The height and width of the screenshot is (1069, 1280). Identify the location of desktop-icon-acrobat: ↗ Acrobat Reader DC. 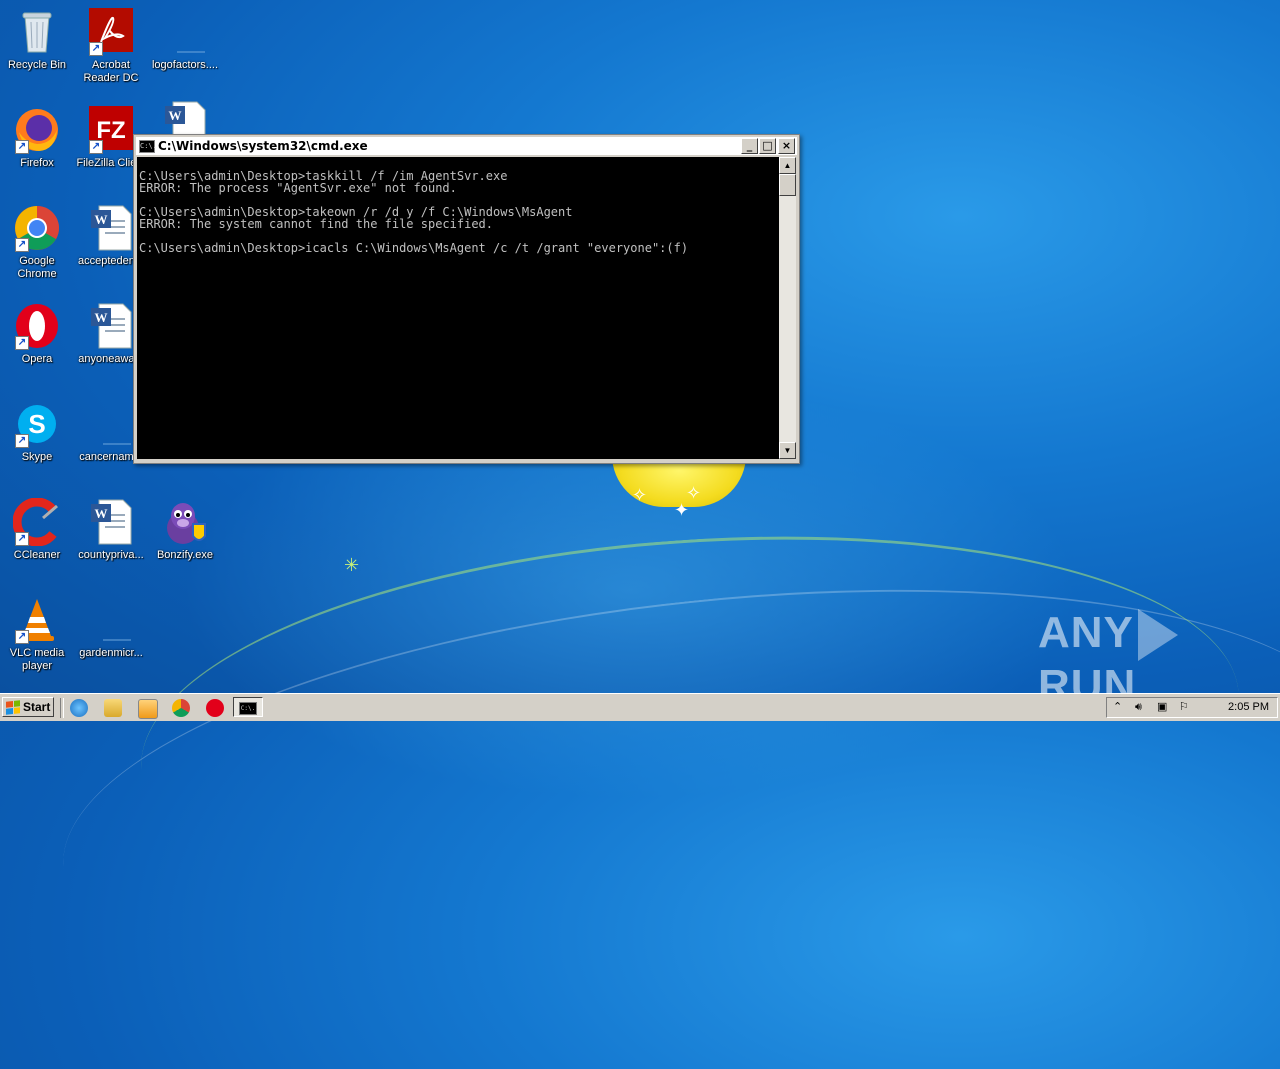
(111, 46).